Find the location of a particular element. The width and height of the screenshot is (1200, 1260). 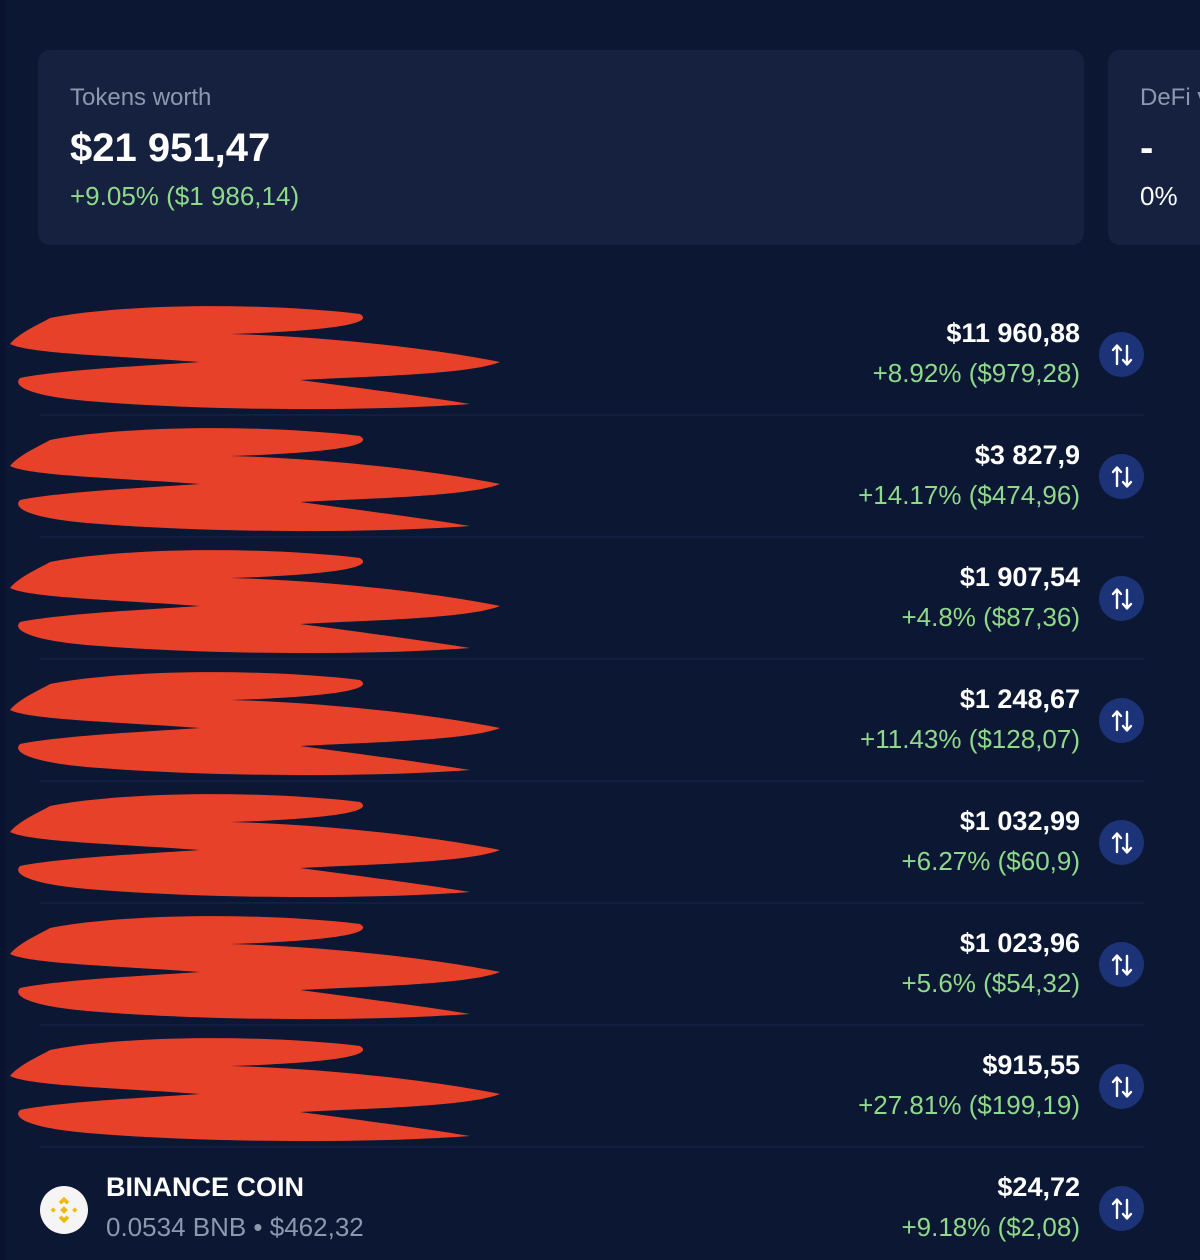

token-value: $24,72 is located at coordinates (1038, 1187).